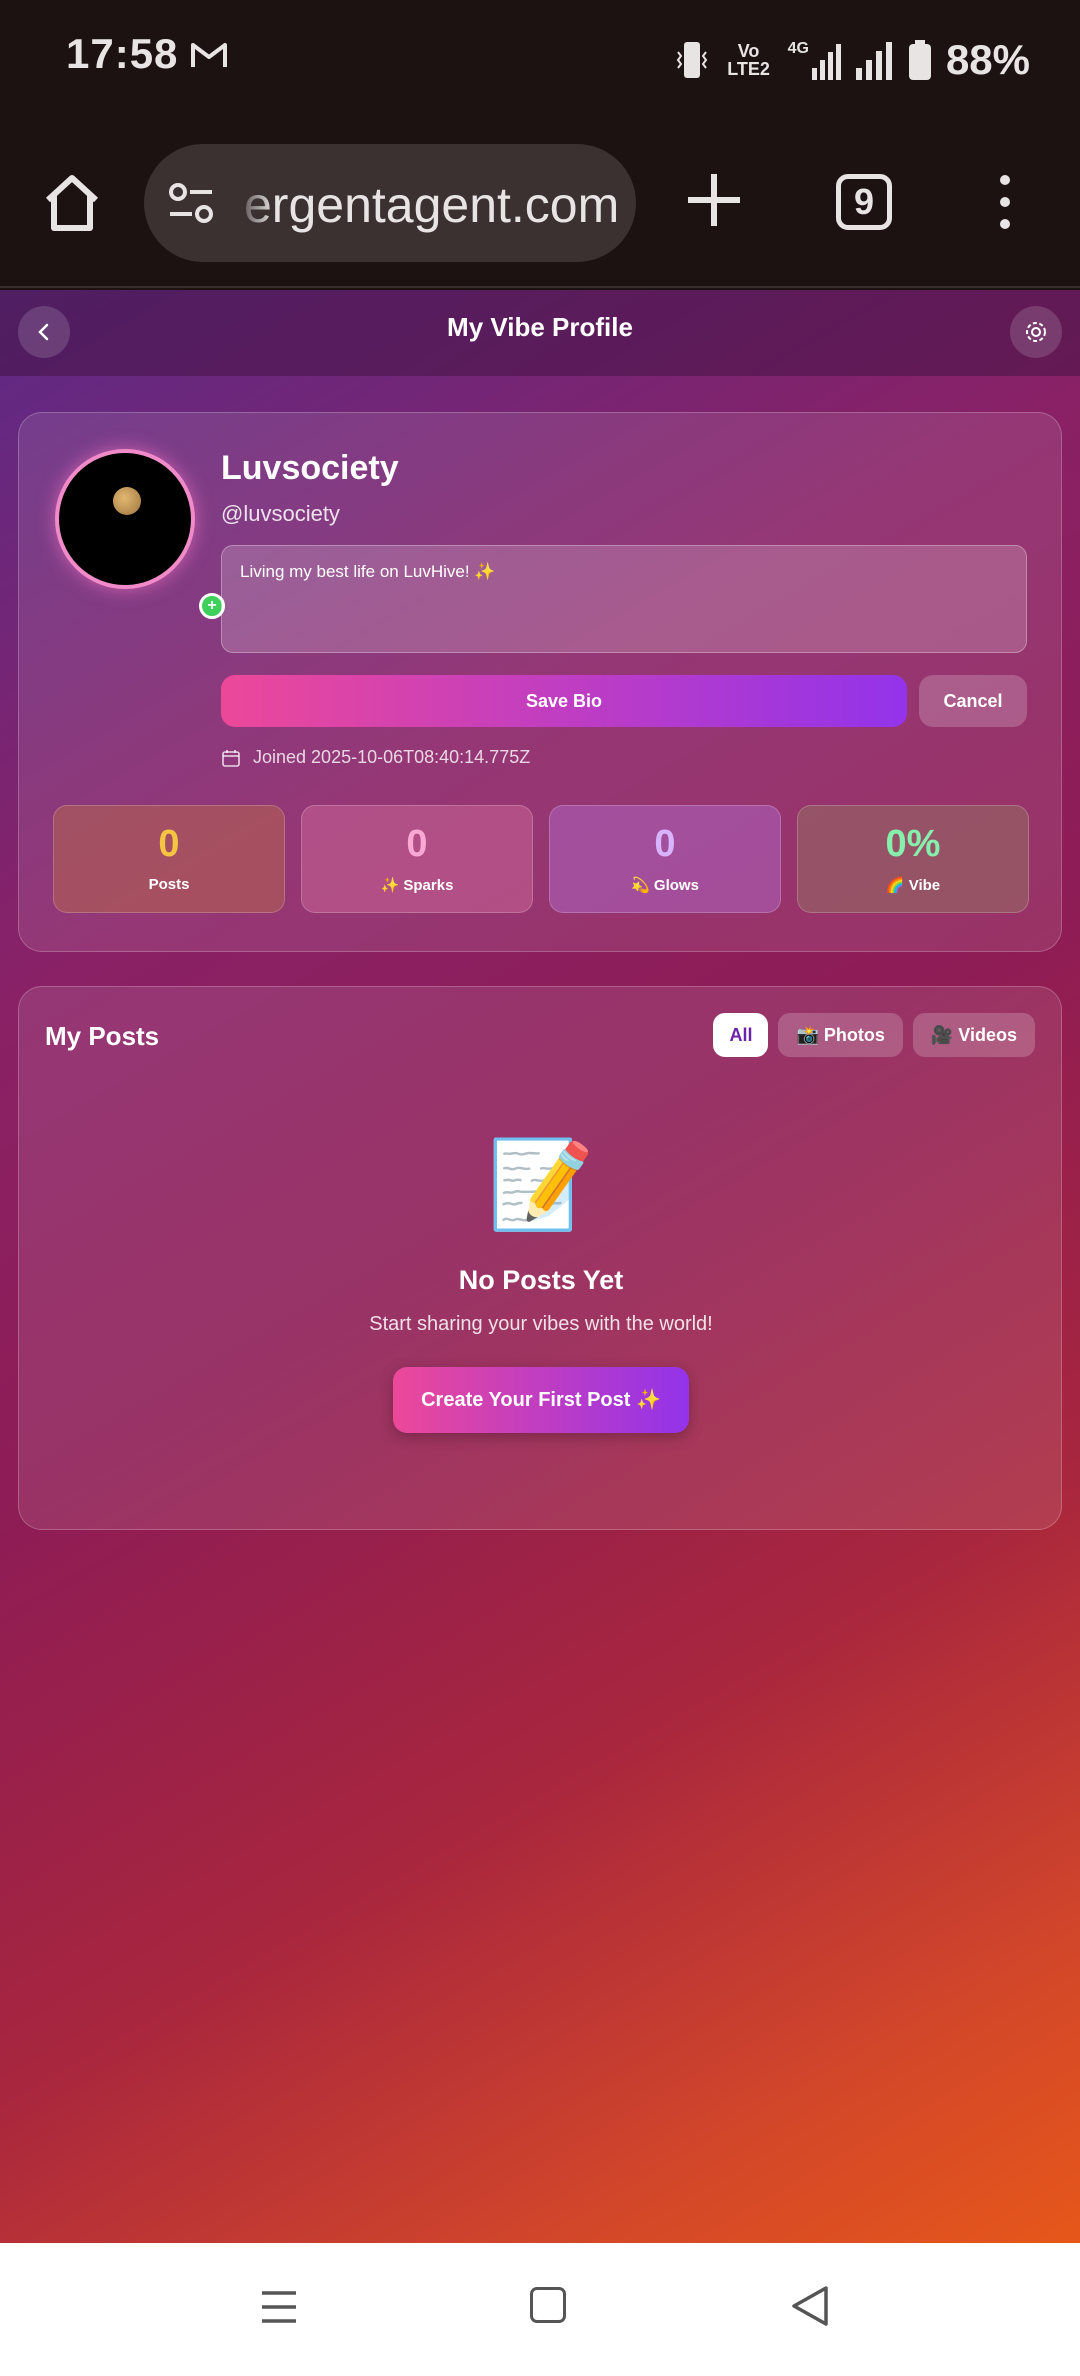  What do you see at coordinates (279, 2307) in the screenshot?
I see `recent-apps-icon` at bounding box center [279, 2307].